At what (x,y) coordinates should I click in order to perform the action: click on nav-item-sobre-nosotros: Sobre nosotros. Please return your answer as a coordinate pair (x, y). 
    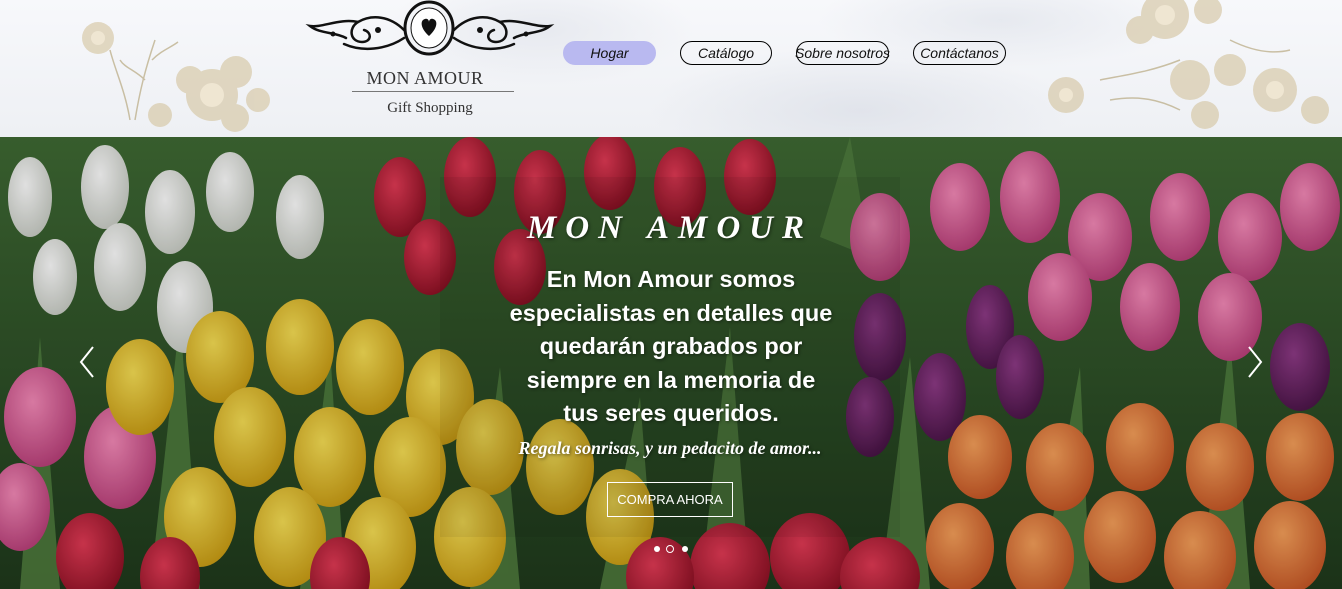
    Looking at the image, I should click on (842, 53).